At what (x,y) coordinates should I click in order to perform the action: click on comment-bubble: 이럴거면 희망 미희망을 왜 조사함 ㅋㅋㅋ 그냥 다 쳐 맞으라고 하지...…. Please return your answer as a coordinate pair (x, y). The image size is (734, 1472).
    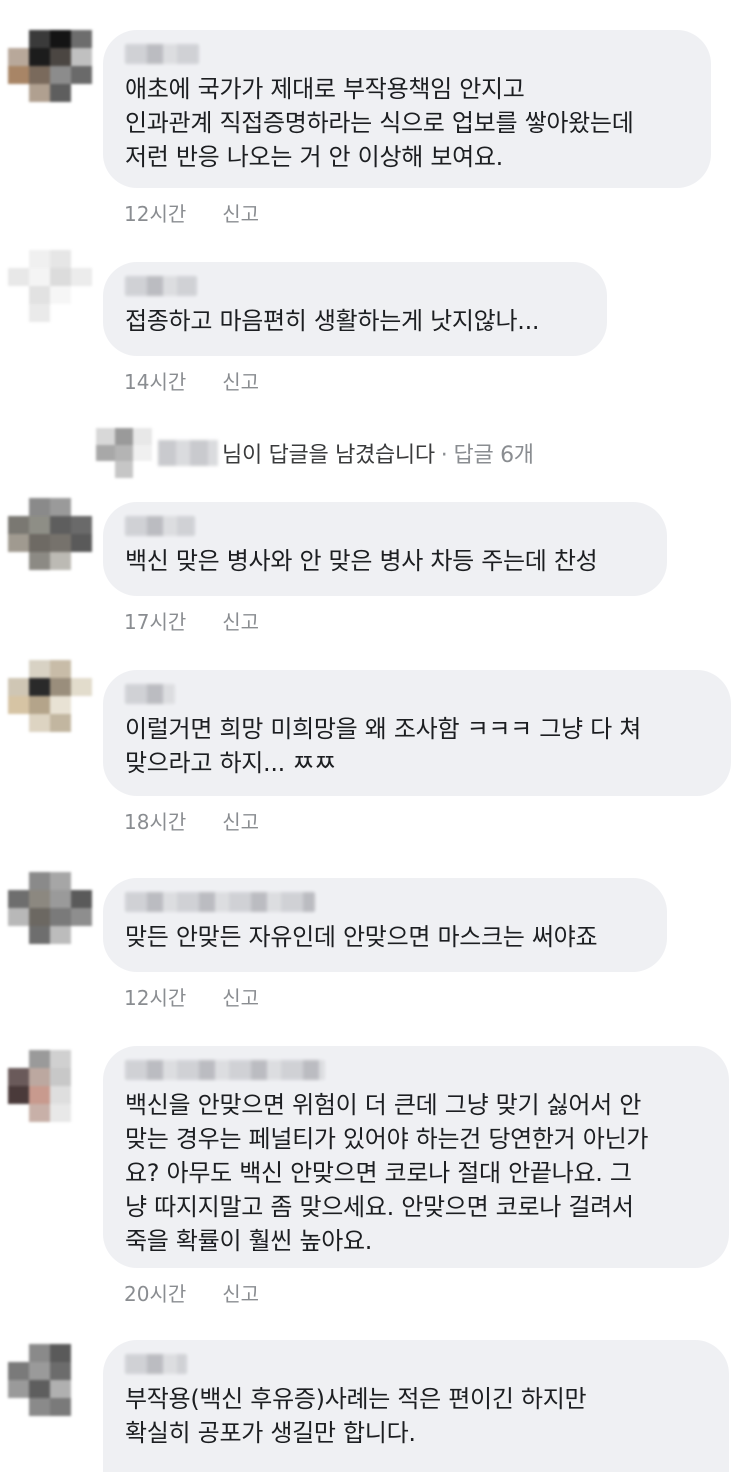
    Looking at the image, I should click on (417, 733).